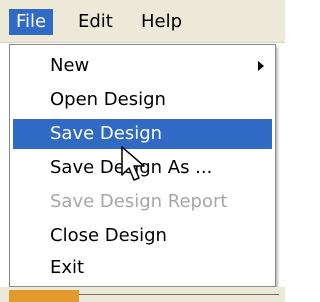 This screenshot has height=302, width=320. What do you see at coordinates (161, 22) in the screenshot?
I see `menu-help: Help` at bounding box center [161, 22].